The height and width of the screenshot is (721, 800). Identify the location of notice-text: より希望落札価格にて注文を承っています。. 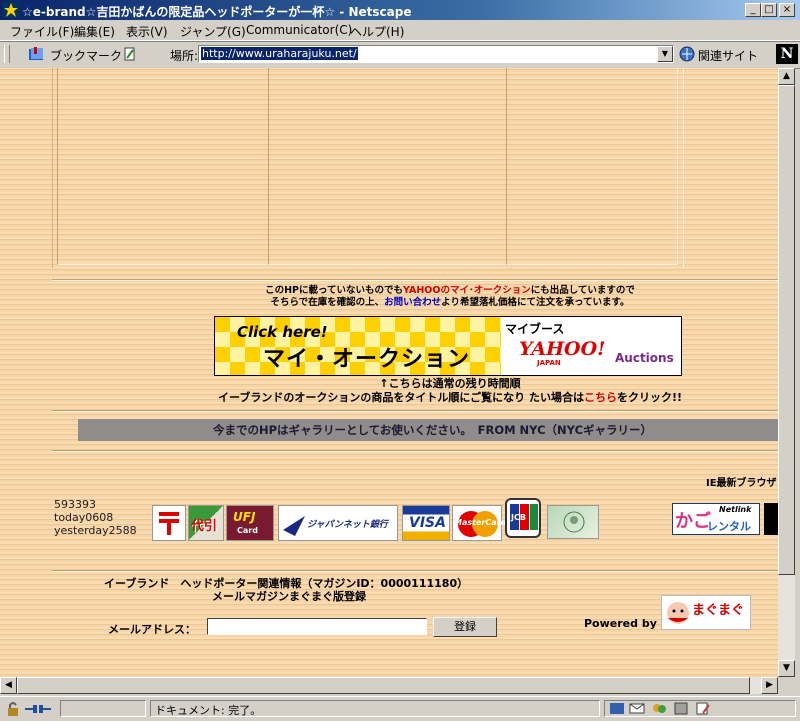
(535, 302).